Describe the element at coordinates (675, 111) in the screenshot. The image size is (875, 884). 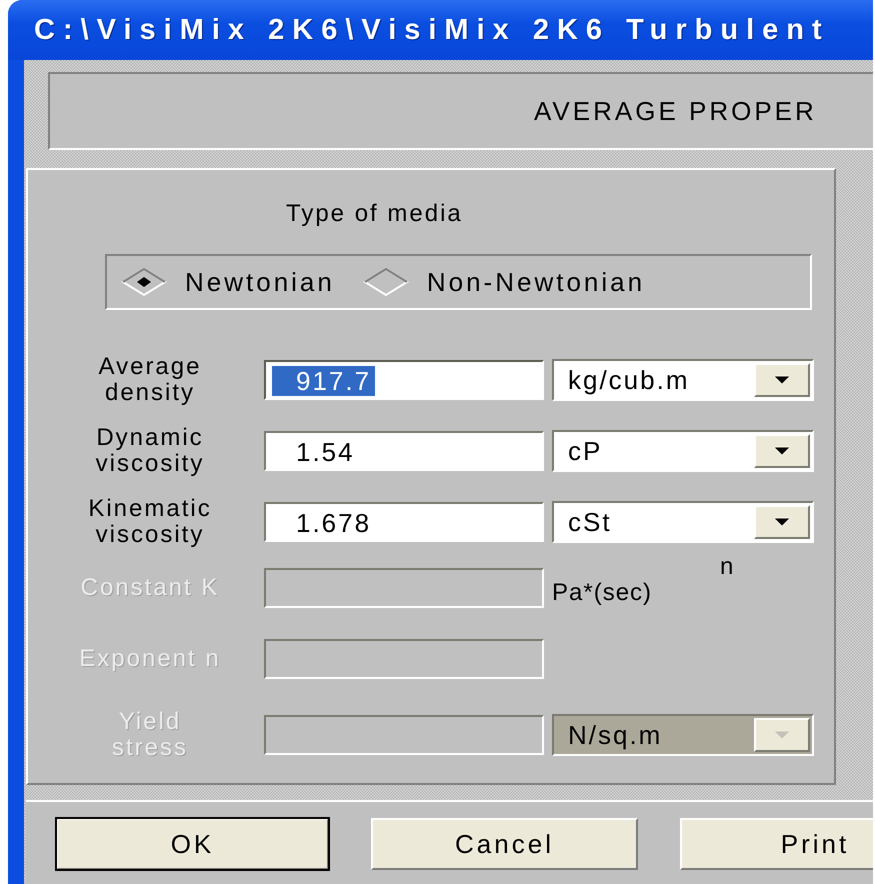
I see `panel-title: AVERAGE PROPER` at that location.